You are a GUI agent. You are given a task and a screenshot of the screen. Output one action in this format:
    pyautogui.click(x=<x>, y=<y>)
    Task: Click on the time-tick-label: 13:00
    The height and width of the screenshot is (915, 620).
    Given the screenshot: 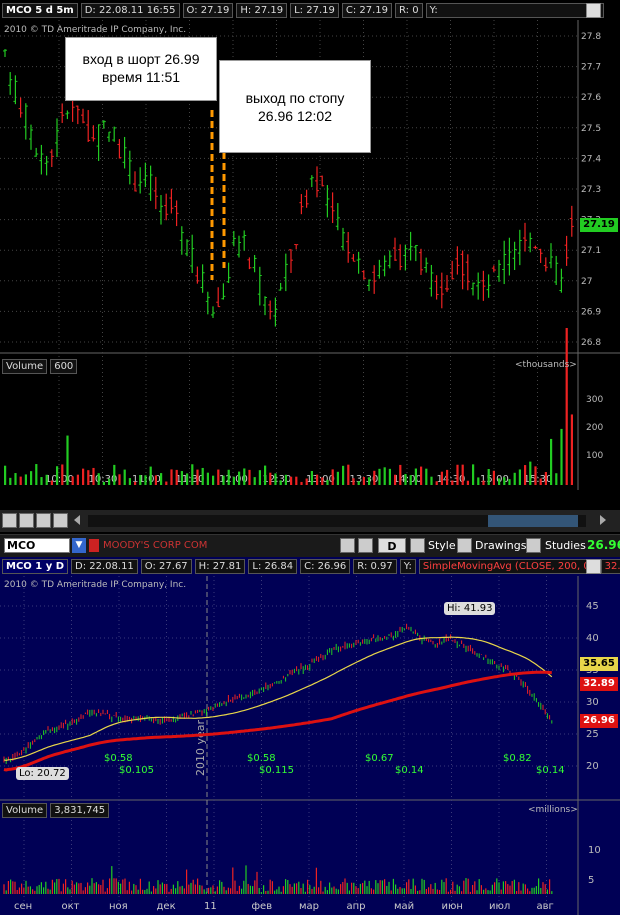 What is the action you would take?
    pyautogui.click(x=320, y=479)
    